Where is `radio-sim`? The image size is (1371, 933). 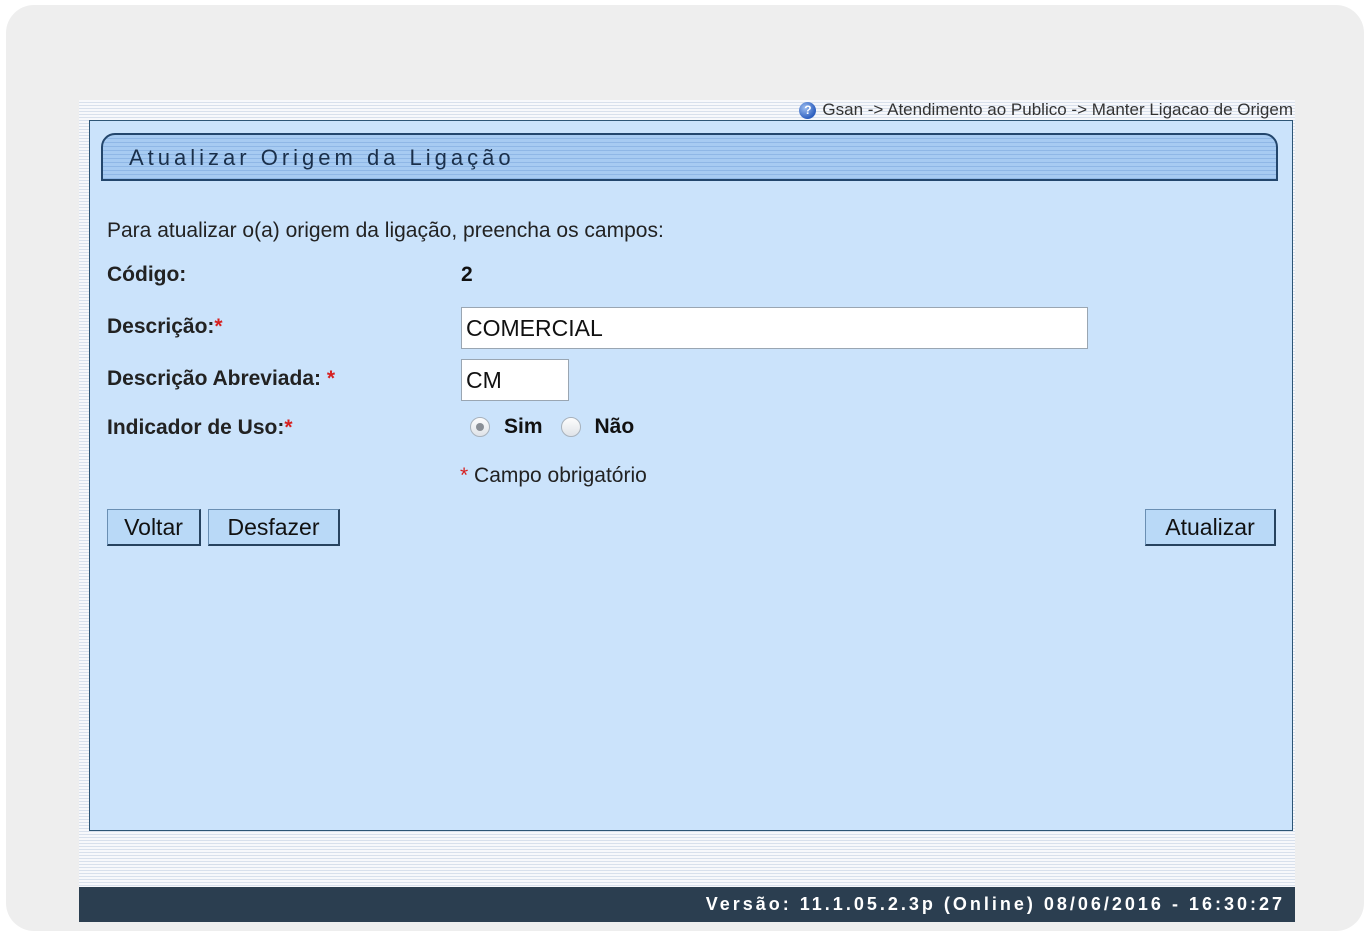
radio-sim is located at coordinates (480, 427).